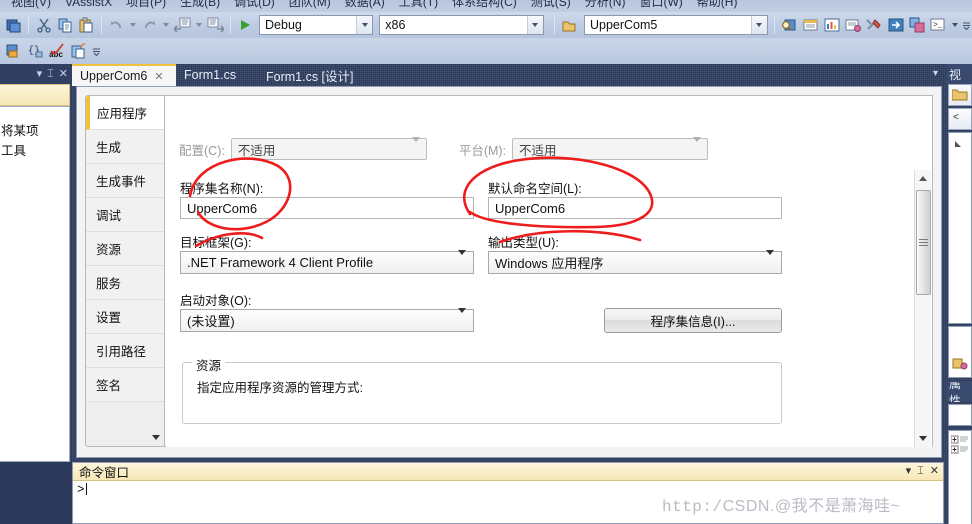  Describe the element at coordinates (13, 51) in the screenshot. I see `class-view-icon` at that location.